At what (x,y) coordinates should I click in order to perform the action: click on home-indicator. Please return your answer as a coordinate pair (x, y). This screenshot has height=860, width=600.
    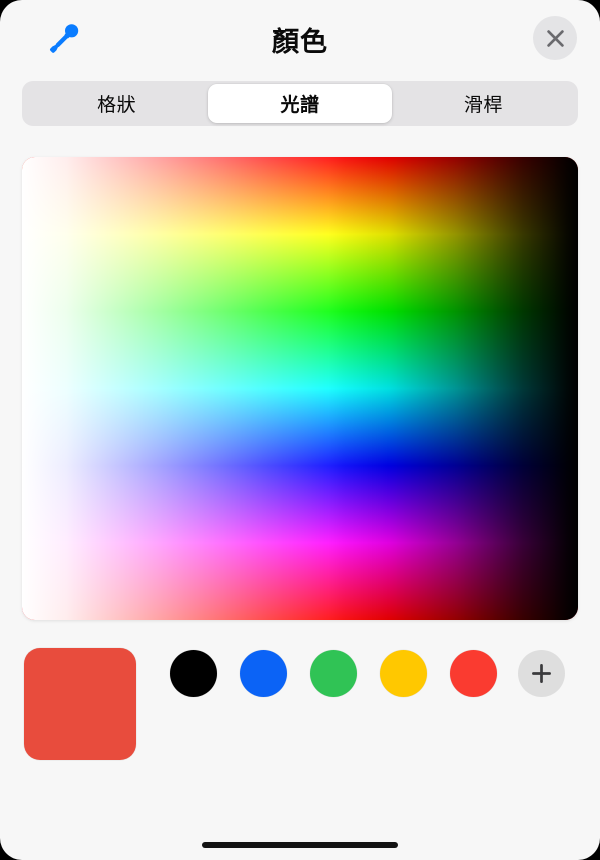
    Looking at the image, I should click on (300, 845).